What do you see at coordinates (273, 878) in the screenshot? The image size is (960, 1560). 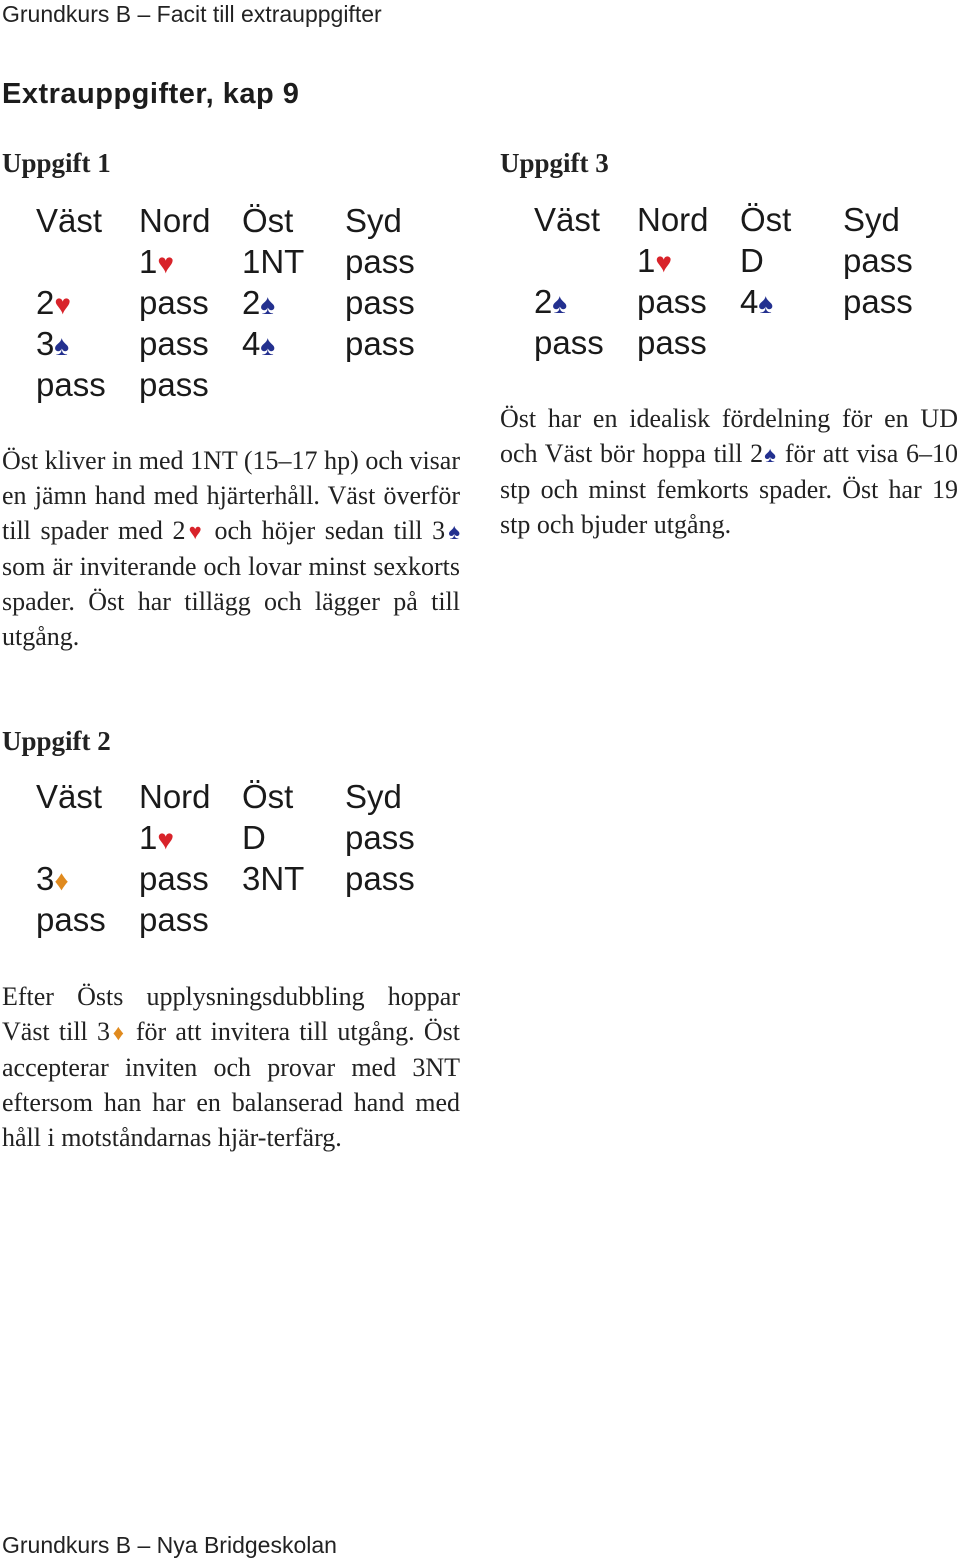 I see `bid-text: 3NT` at bounding box center [273, 878].